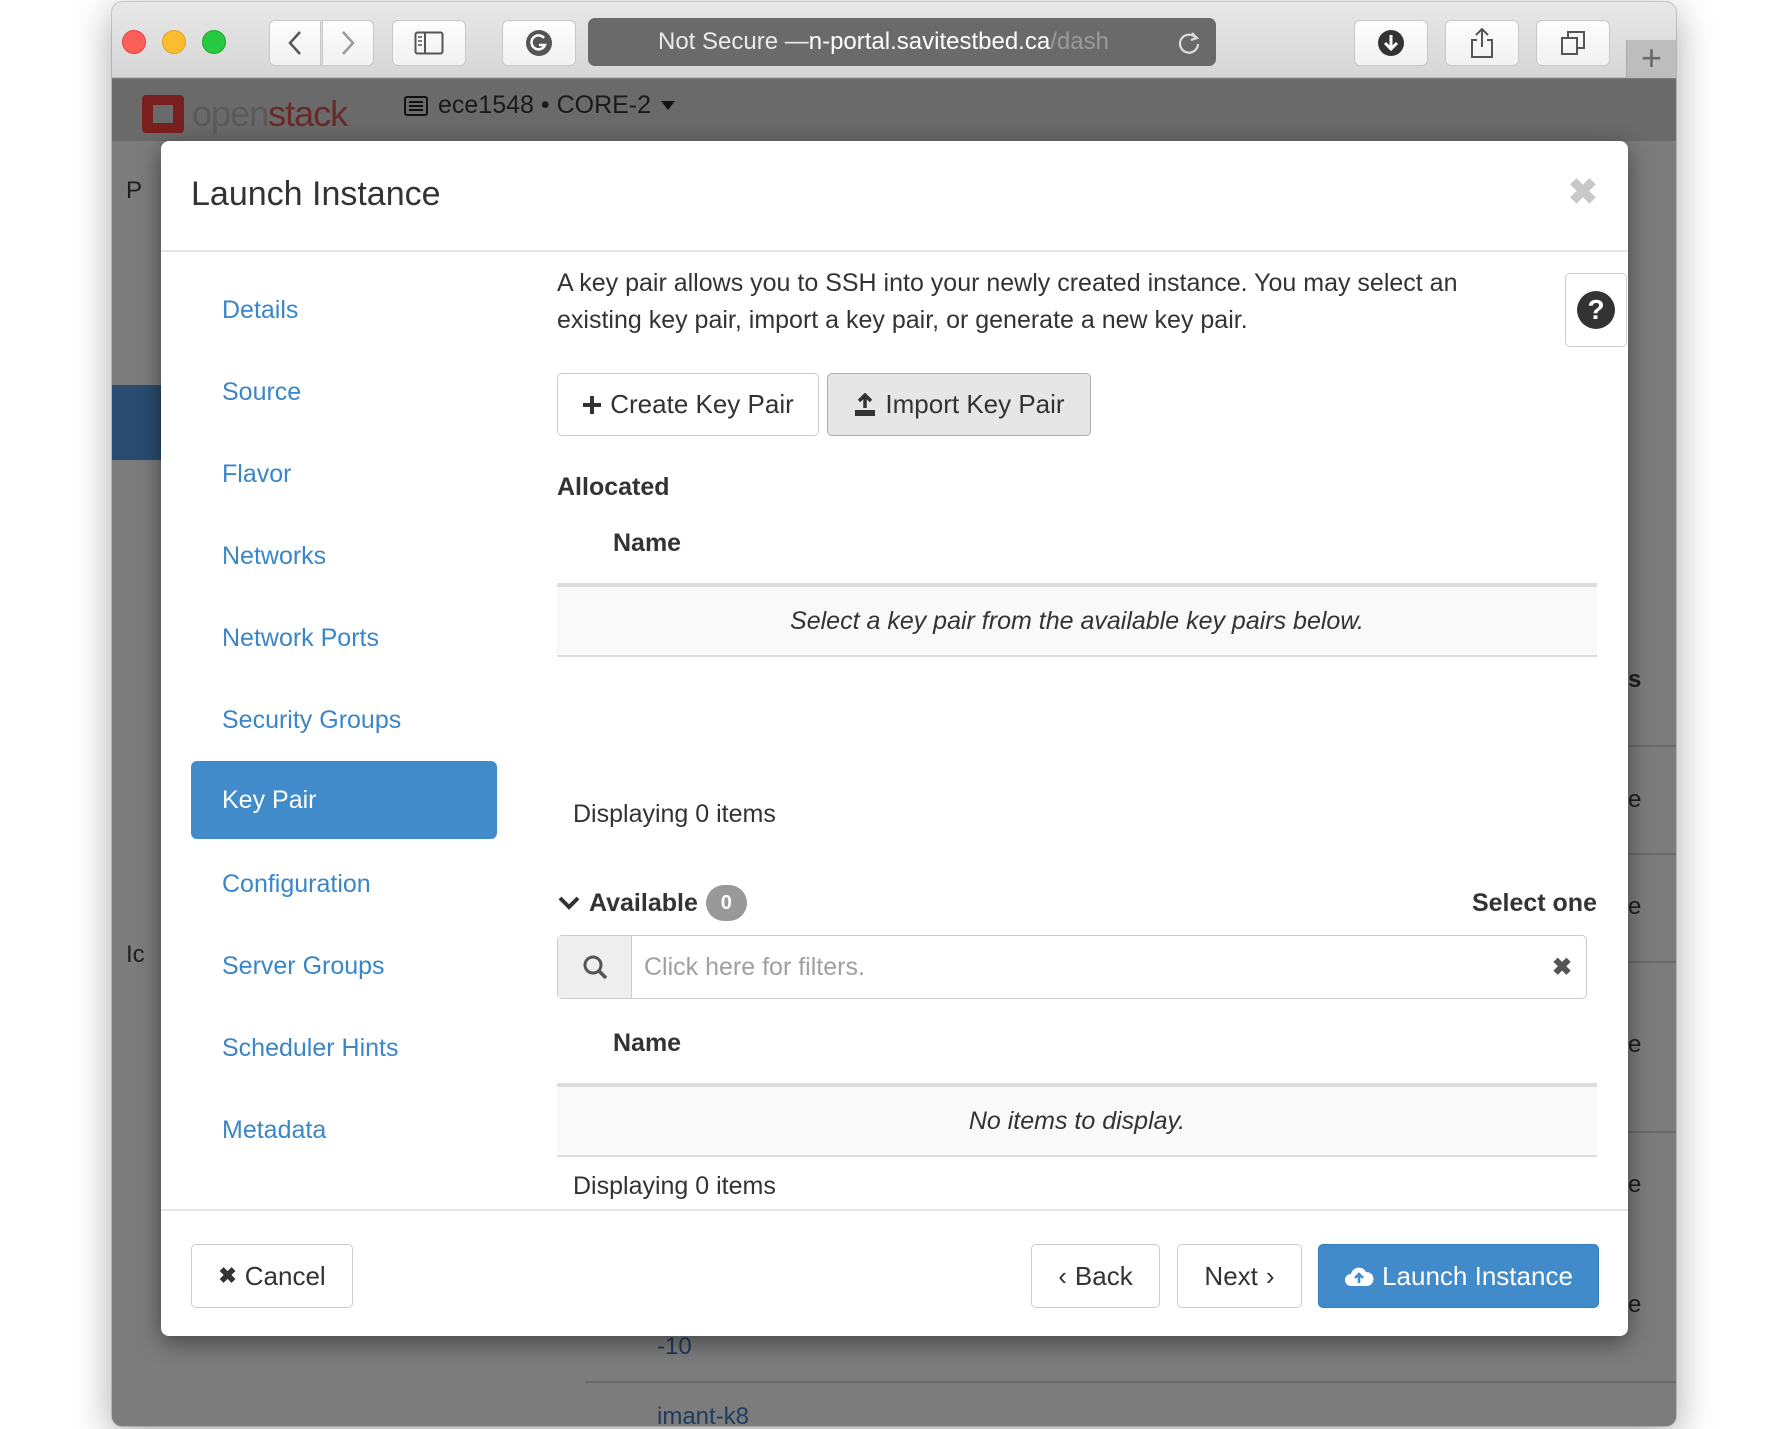  I want to click on chevron-left-icon, so click(294, 43).